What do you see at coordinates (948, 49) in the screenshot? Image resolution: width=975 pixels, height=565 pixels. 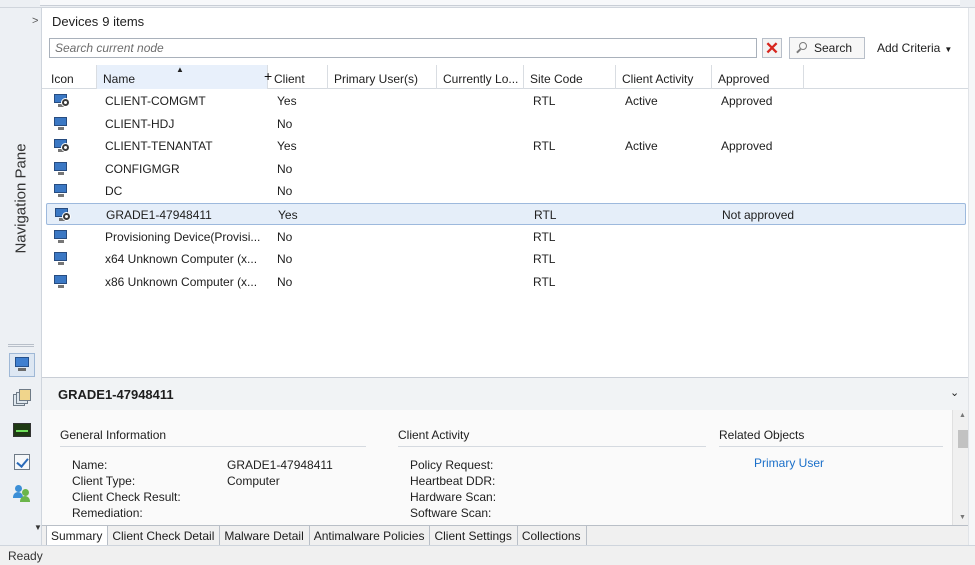 I see `chevron-down-icon: ▼` at bounding box center [948, 49].